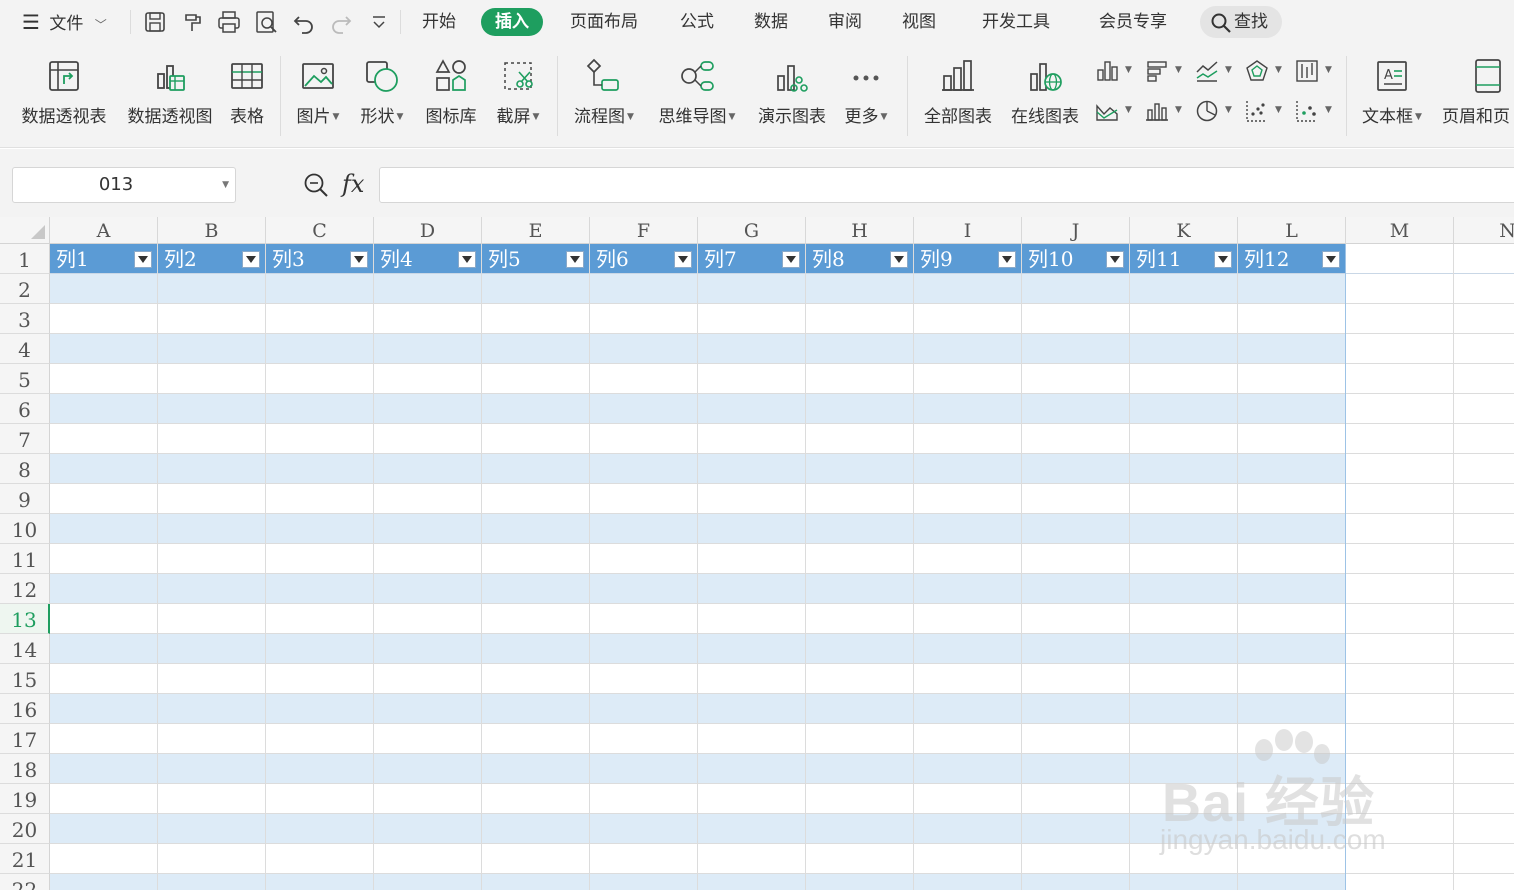  I want to click on more-button: 更多 ▼, so click(866, 95).